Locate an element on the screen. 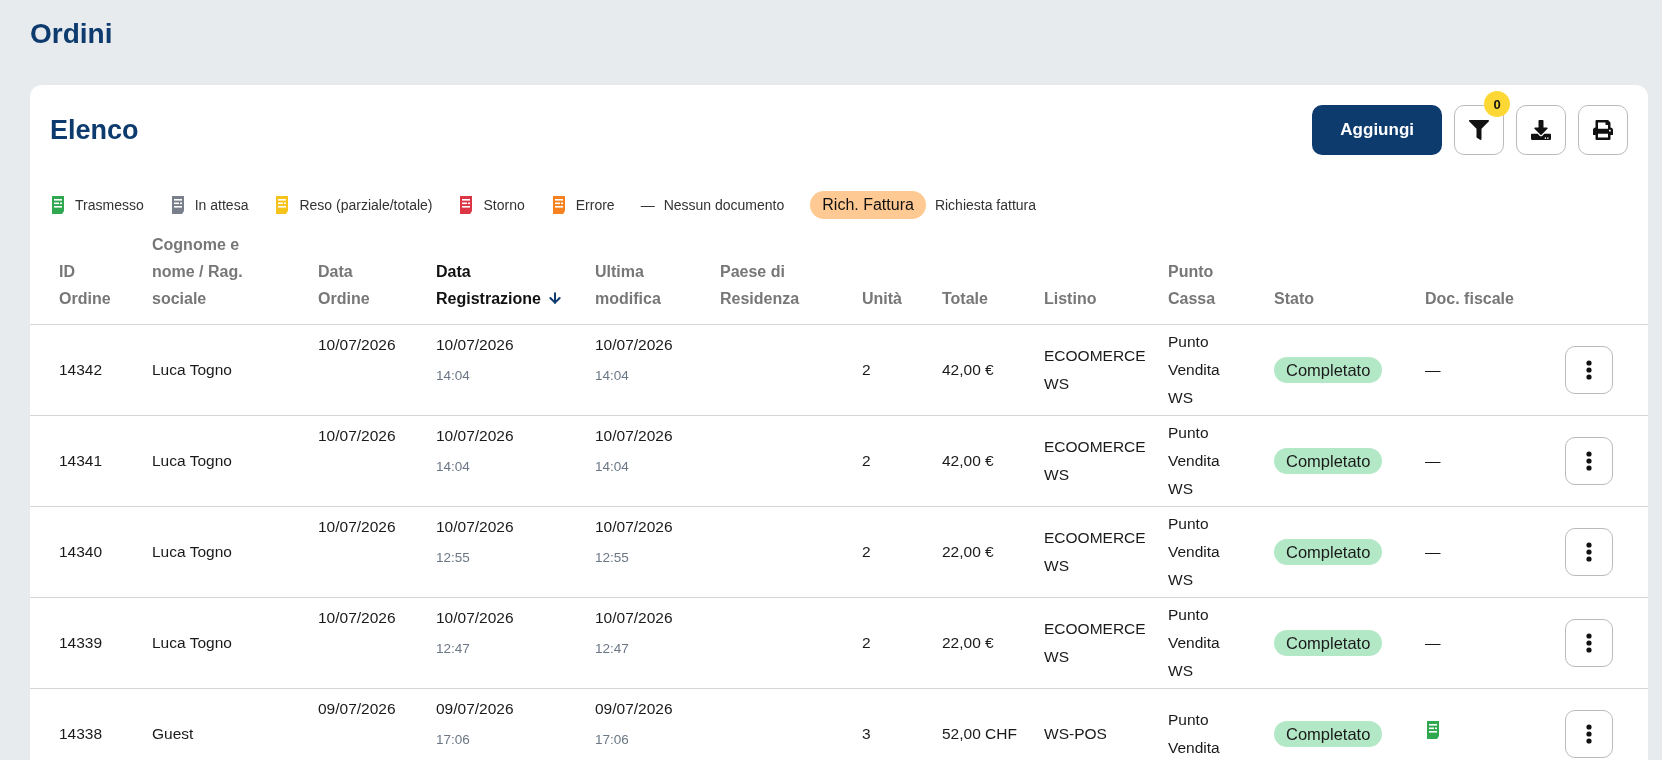 This screenshot has width=1662, height=760. print-button is located at coordinates (1603, 130).